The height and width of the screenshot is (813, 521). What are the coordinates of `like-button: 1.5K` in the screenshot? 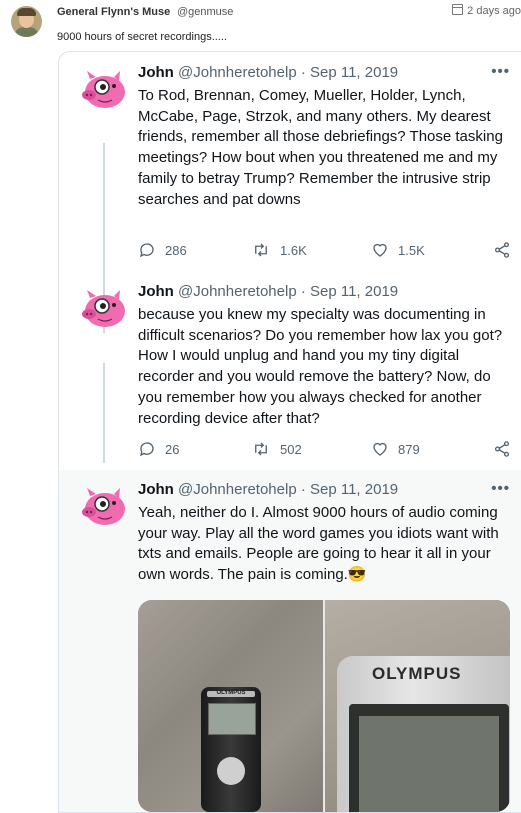 It's located at (398, 250).